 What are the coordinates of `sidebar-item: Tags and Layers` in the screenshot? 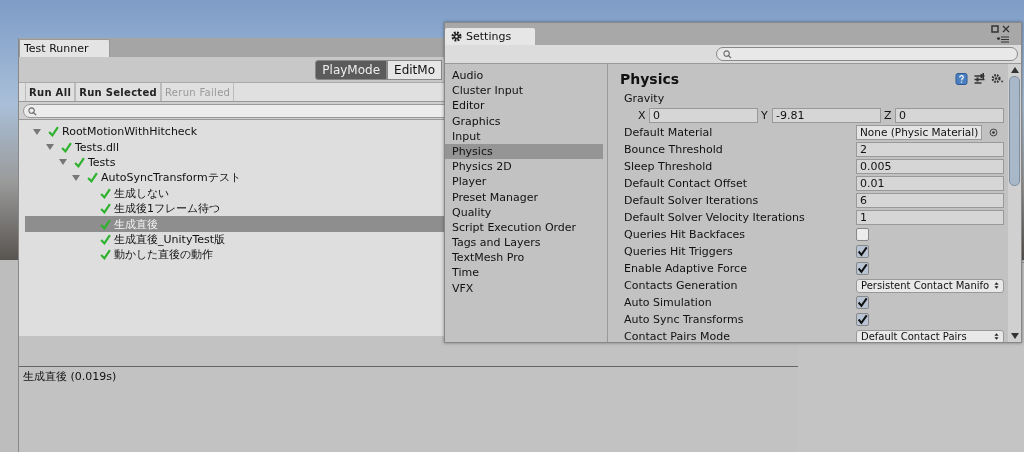 It's located at (526, 243).